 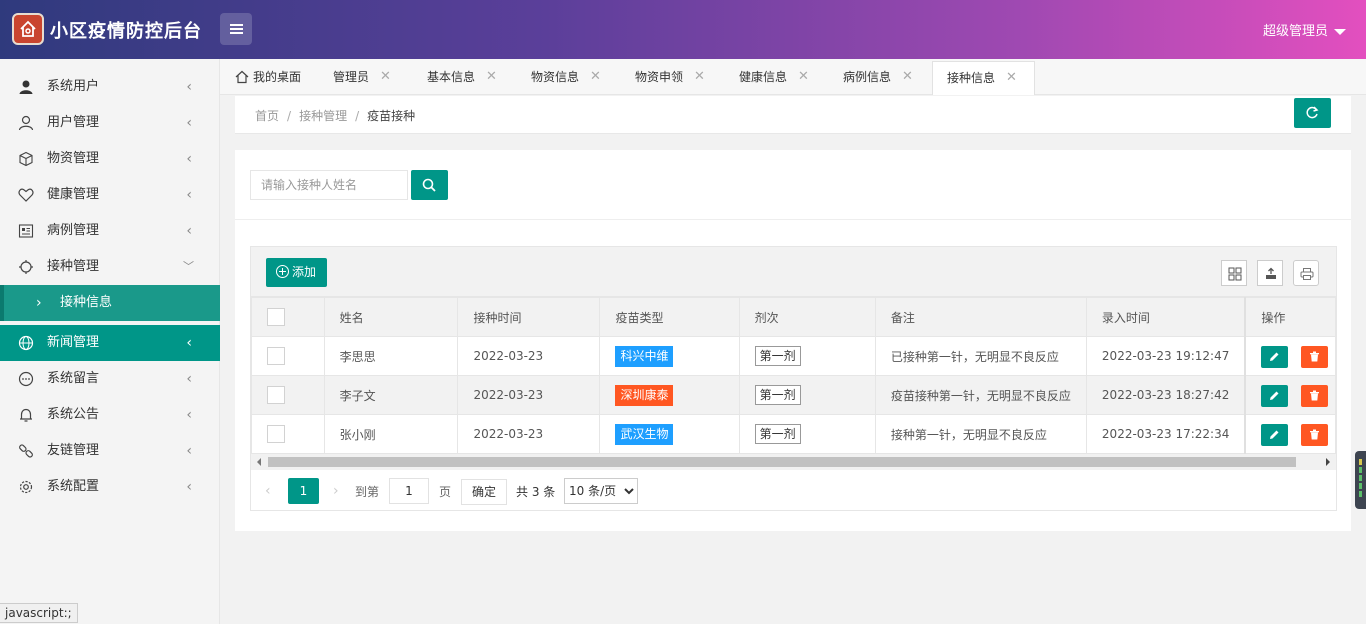 What do you see at coordinates (429, 185) in the screenshot?
I see `search-button` at bounding box center [429, 185].